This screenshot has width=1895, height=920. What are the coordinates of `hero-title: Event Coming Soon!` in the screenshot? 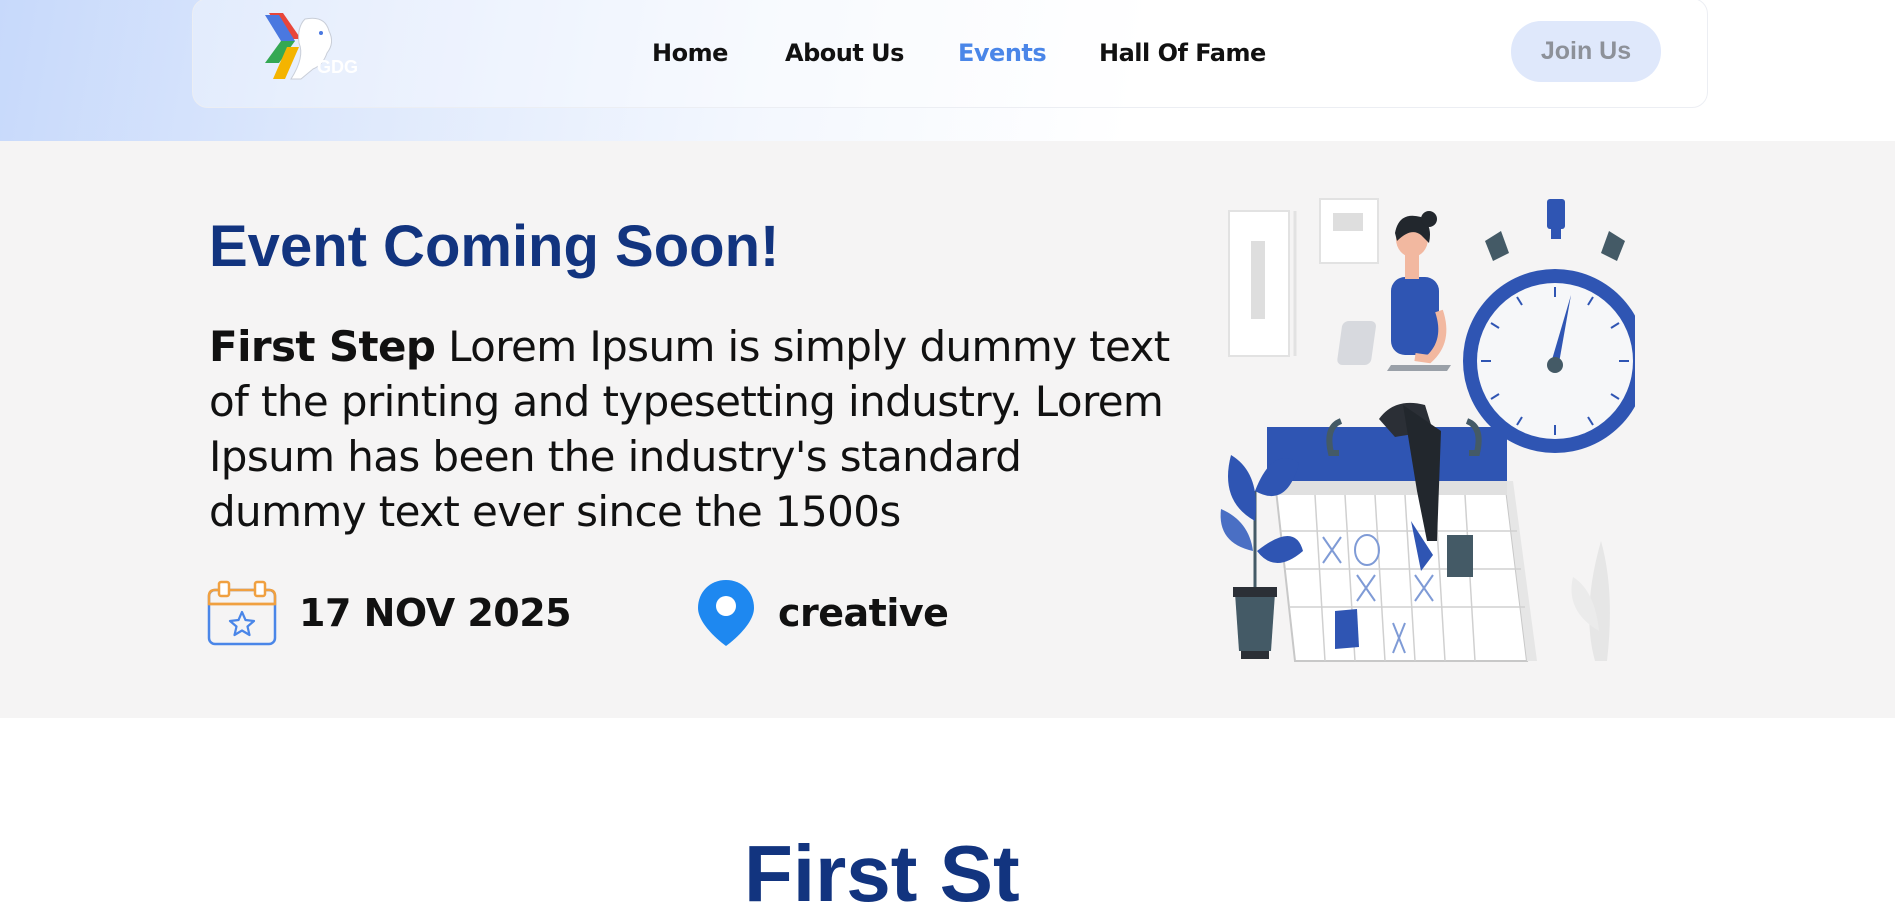 It's located at (494, 246).